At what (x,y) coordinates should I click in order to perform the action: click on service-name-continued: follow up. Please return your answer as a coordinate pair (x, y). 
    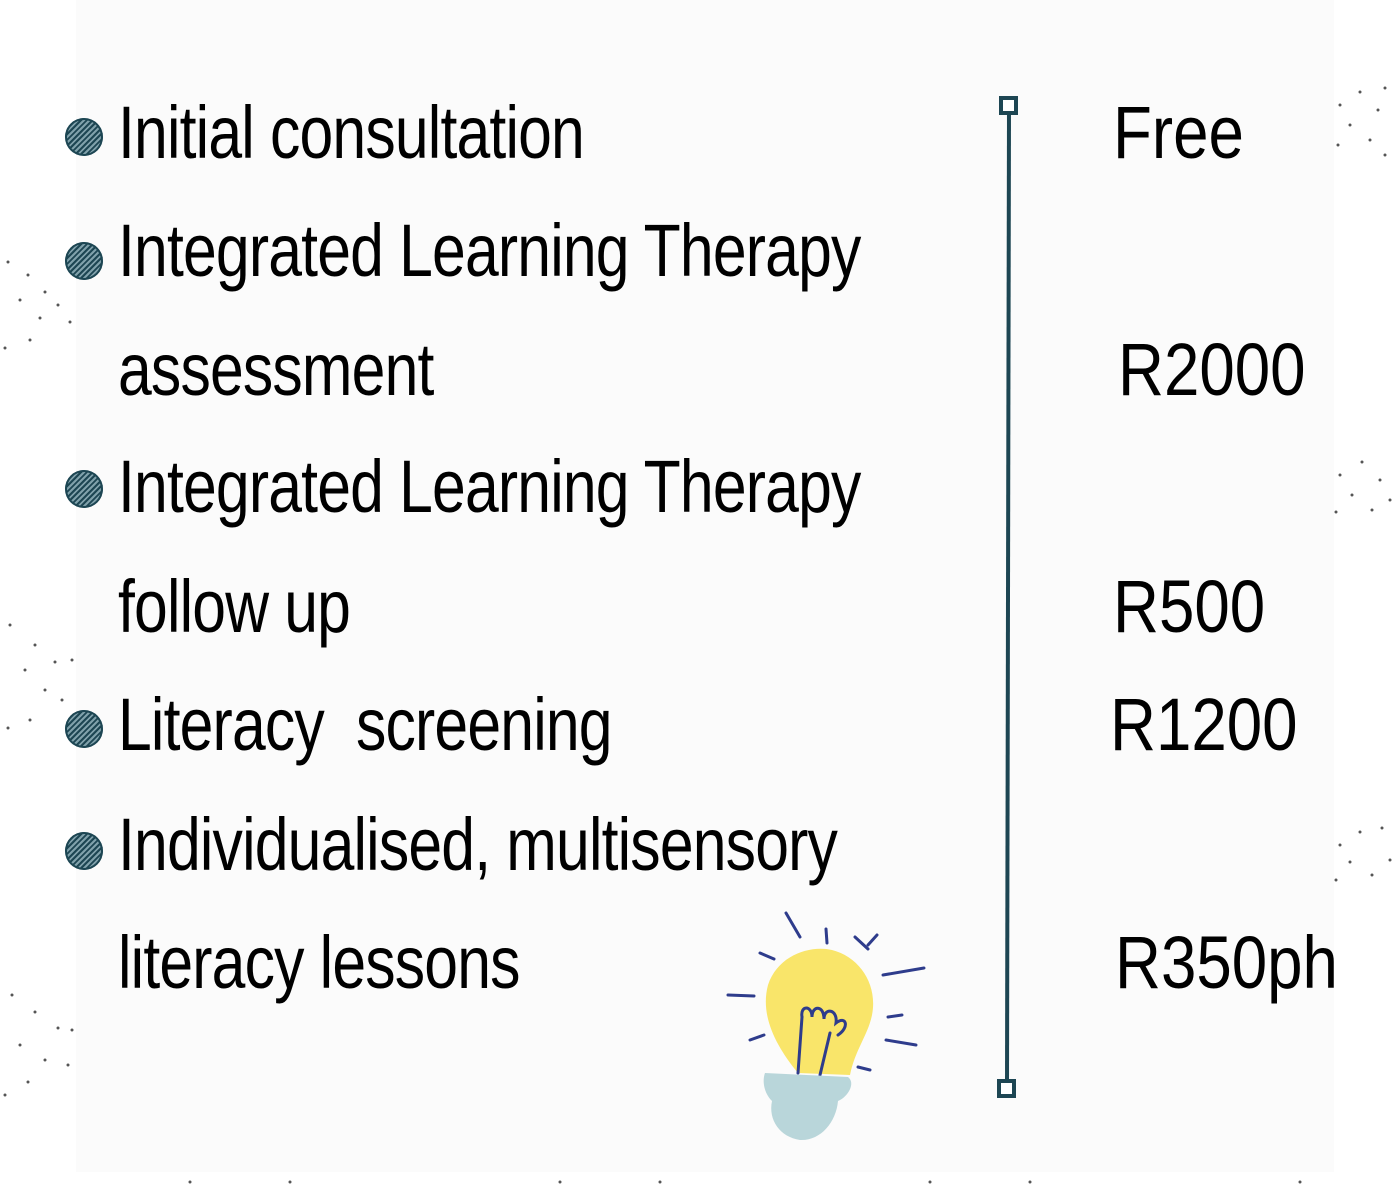
    Looking at the image, I should click on (234, 606).